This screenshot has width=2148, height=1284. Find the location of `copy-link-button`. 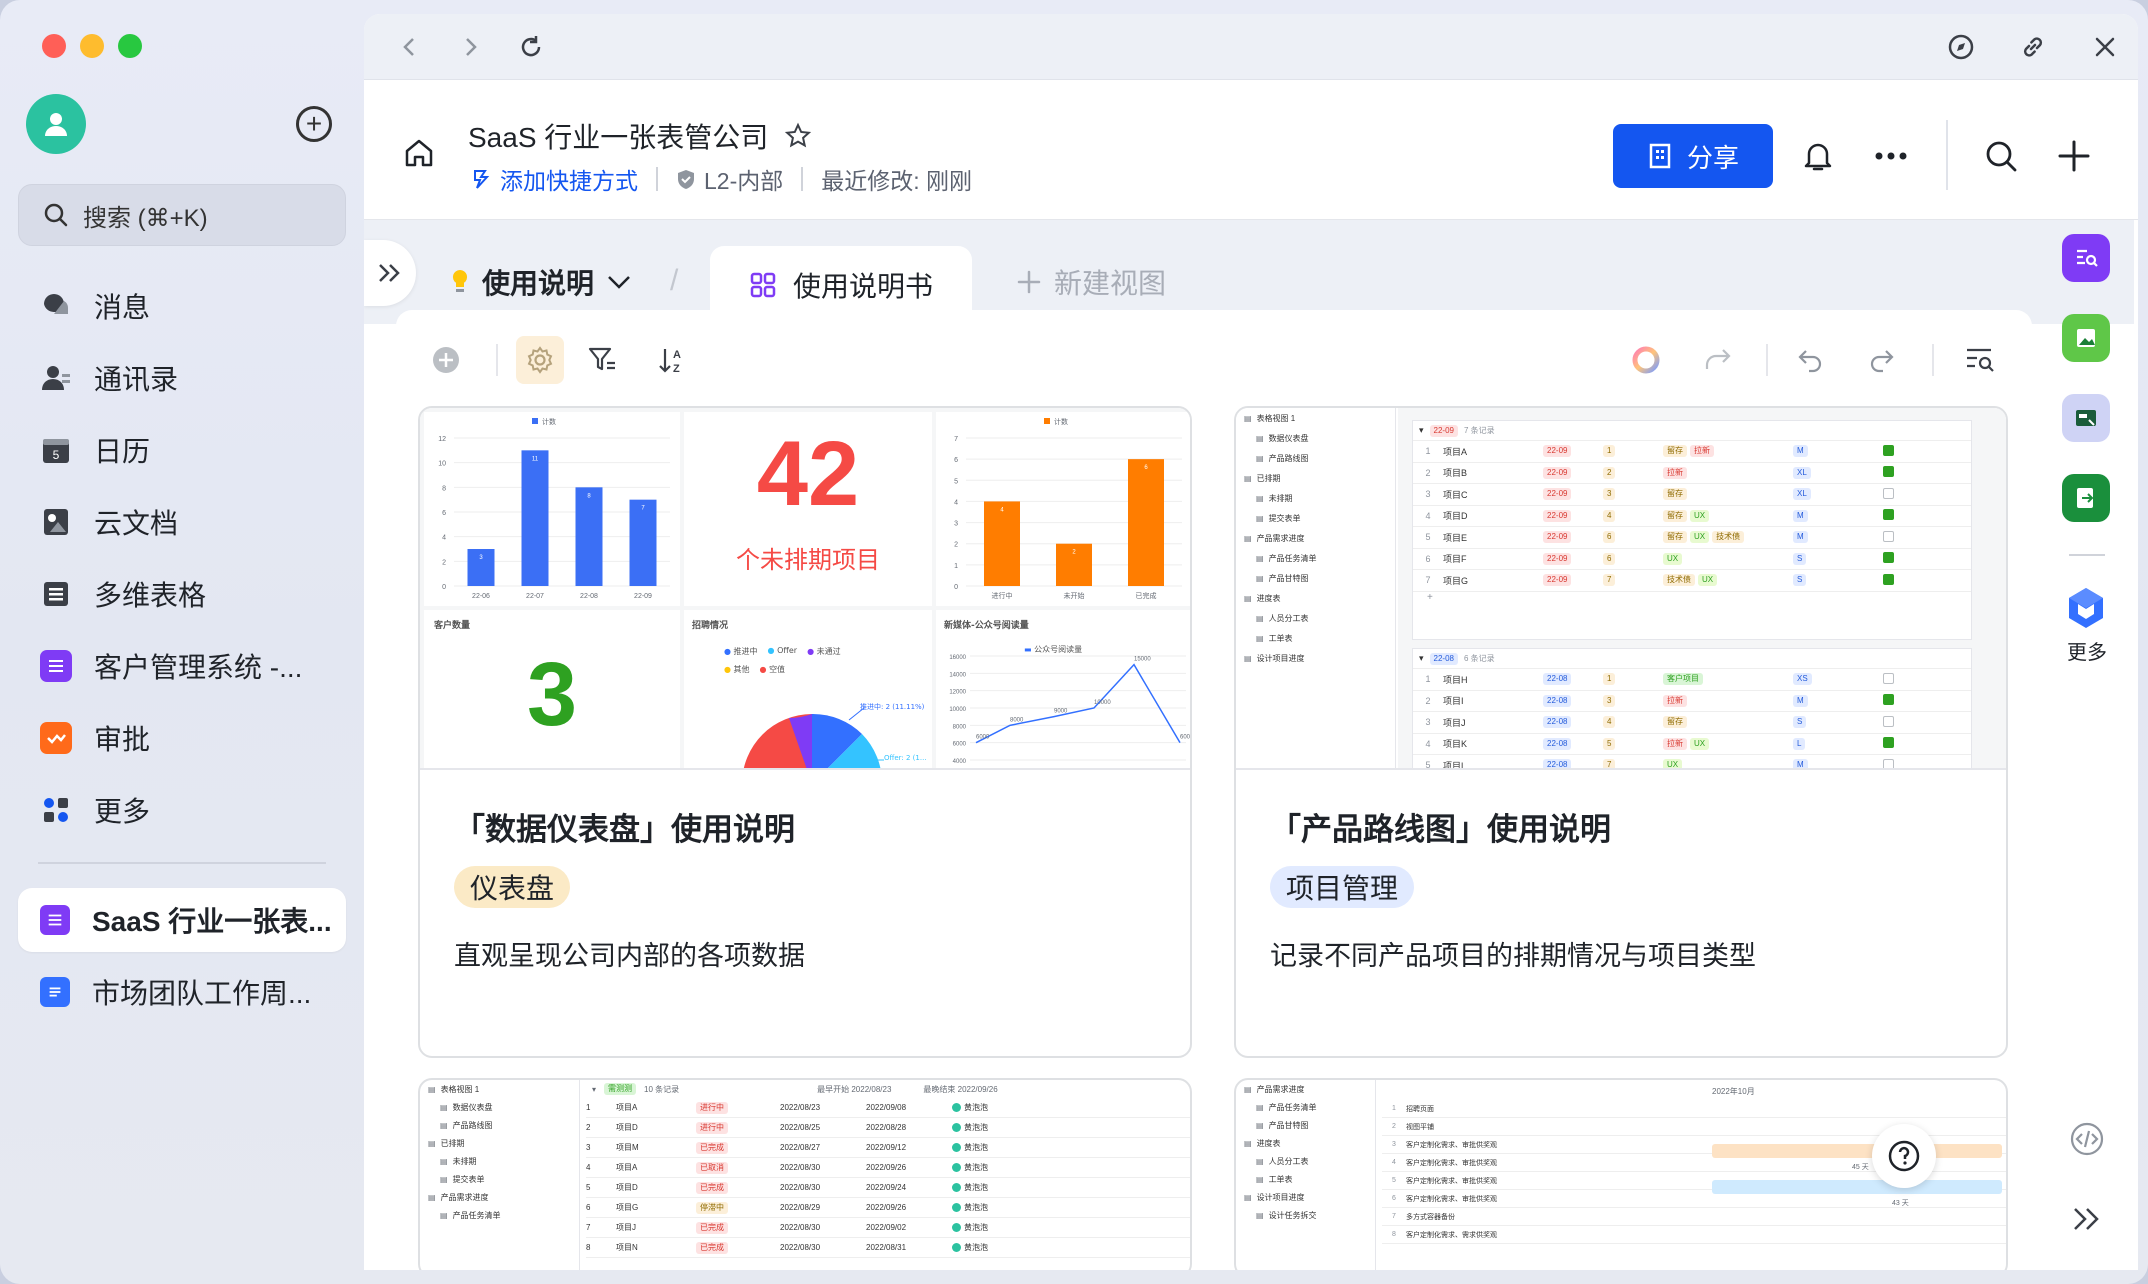

copy-link-button is located at coordinates (2033, 47).